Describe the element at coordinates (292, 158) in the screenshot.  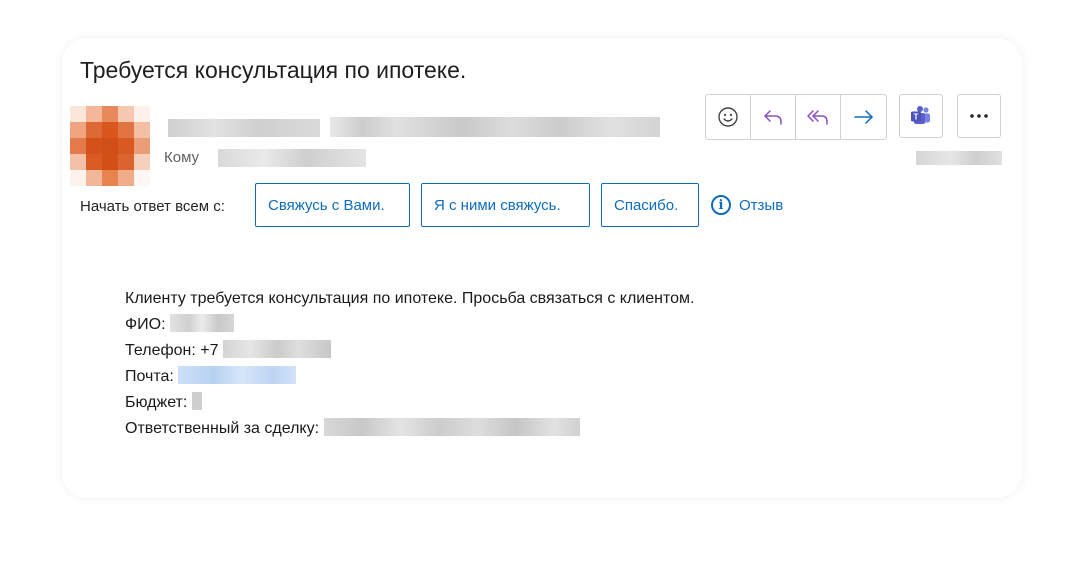
I see `redacted-recipient` at that location.